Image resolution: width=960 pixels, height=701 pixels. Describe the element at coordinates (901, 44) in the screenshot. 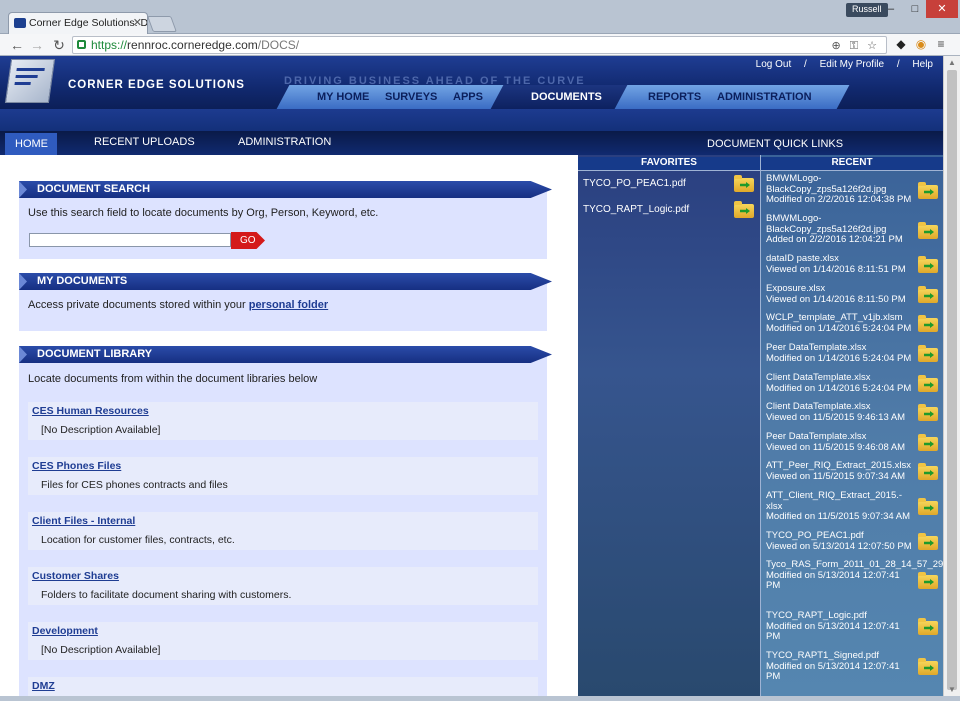

I see `extension-shield-icon: ◆` at that location.